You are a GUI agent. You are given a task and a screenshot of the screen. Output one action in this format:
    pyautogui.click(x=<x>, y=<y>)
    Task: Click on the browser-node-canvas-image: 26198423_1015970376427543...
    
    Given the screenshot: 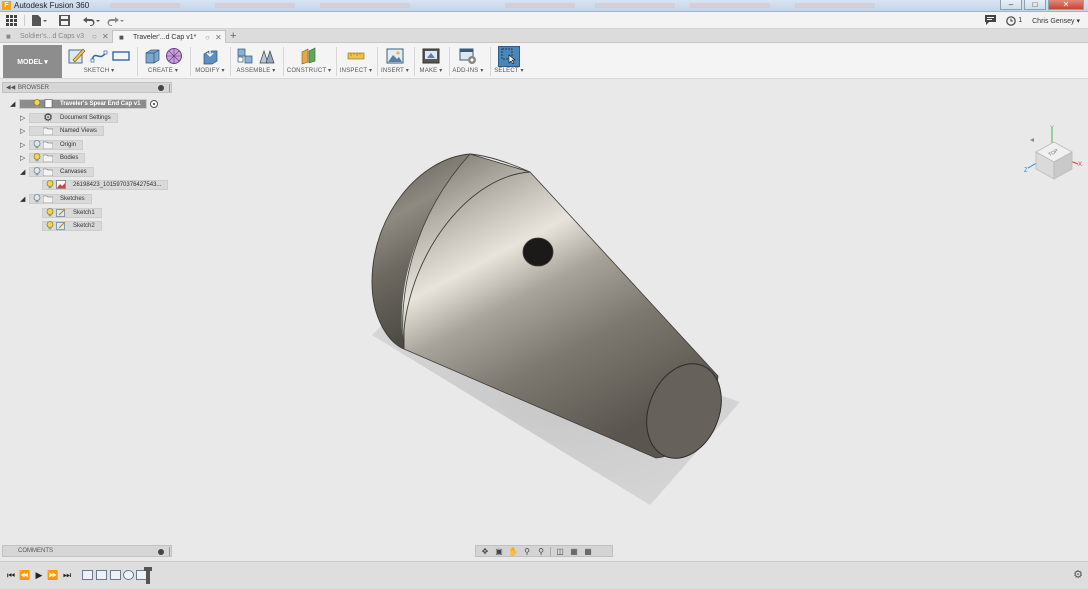 What is the action you would take?
    pyautogui.click(x=105, y=184)
    